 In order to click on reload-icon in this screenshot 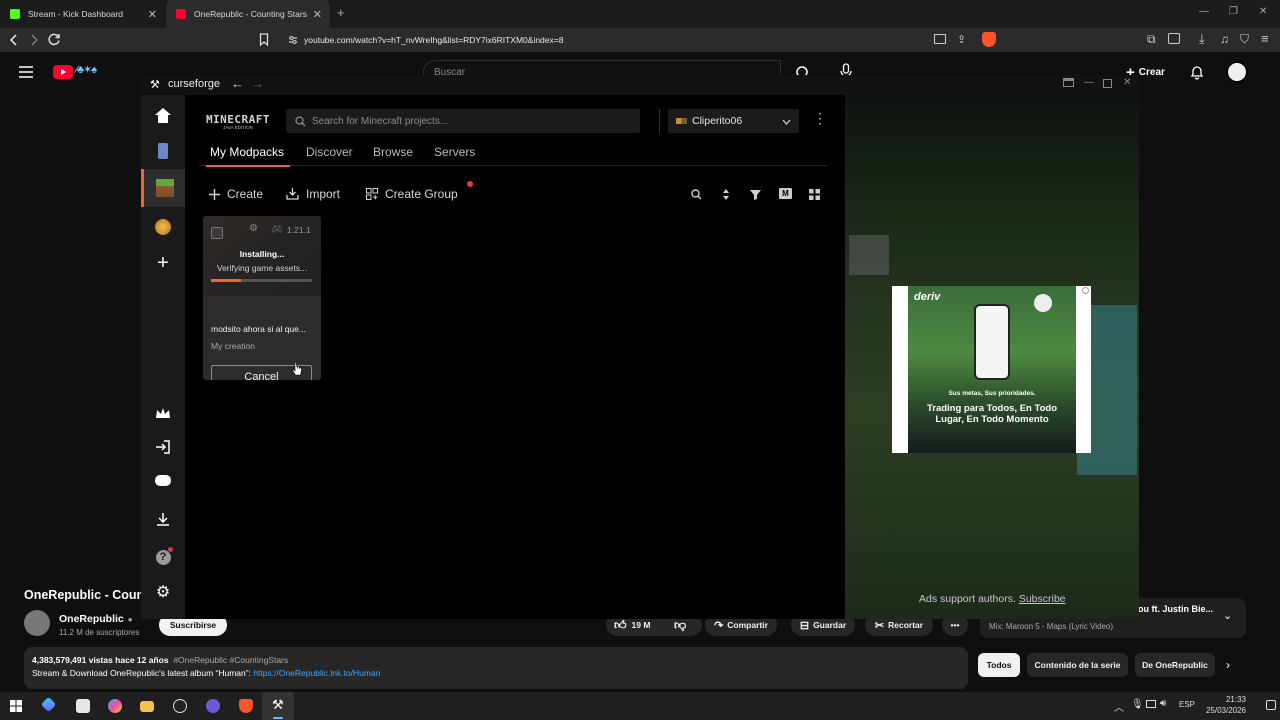, I will do `click(54, 39)`.